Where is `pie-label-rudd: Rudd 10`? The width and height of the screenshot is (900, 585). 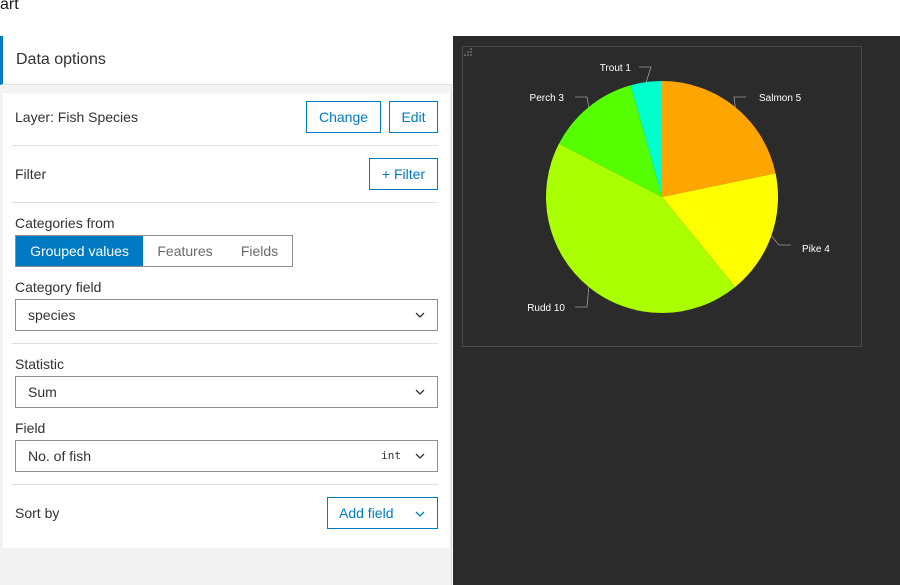 pie-label-rudd: Rudd 10 is located at coordinates (546, 308).